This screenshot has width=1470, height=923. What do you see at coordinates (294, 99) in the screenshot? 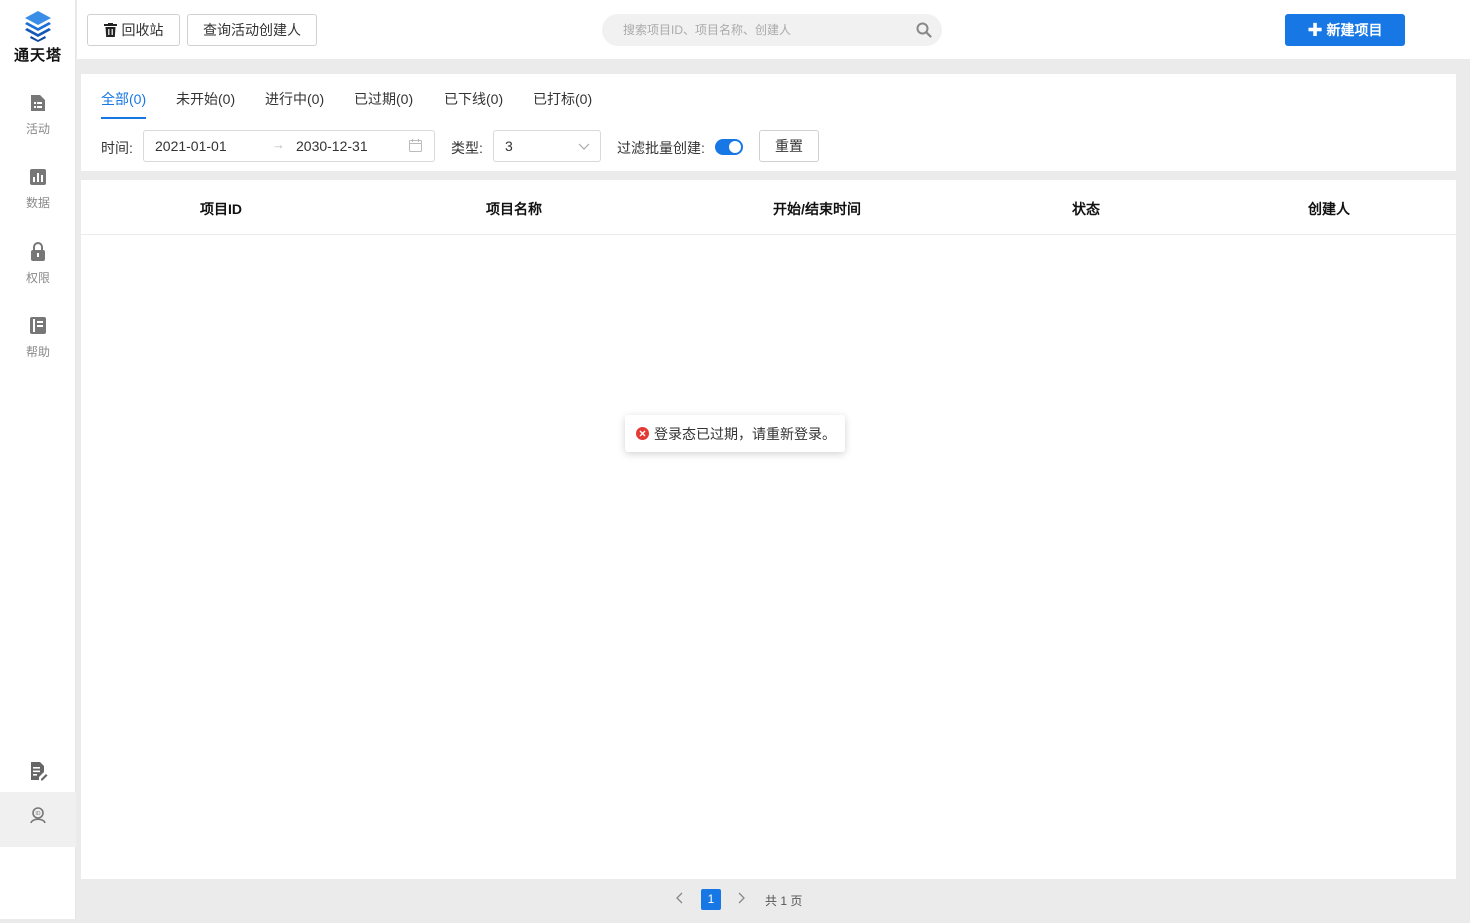
I see `tab-in-progress: 进行中(0)` at bounding box center [294, 99].